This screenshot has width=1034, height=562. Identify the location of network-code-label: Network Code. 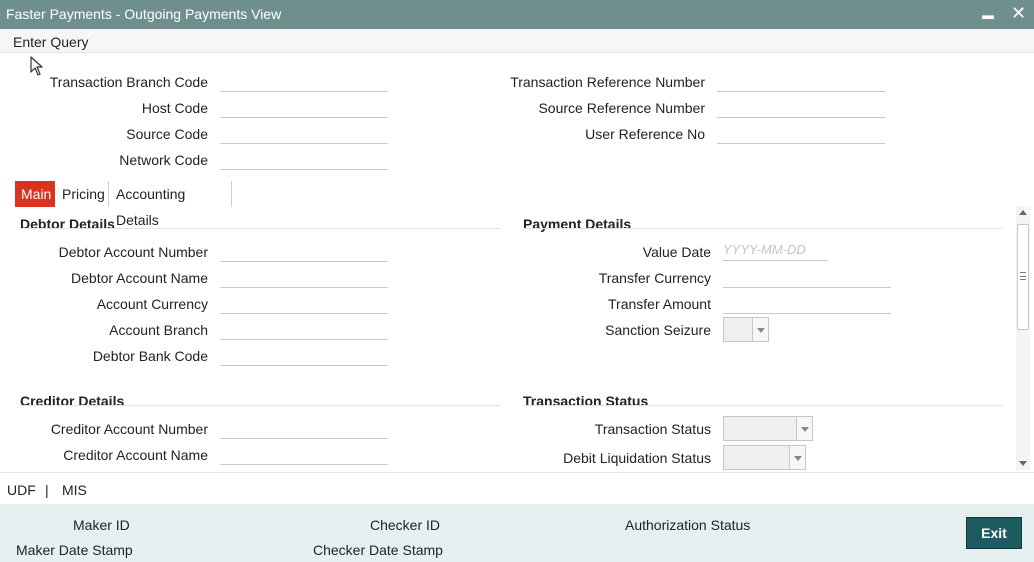
(163, 160).